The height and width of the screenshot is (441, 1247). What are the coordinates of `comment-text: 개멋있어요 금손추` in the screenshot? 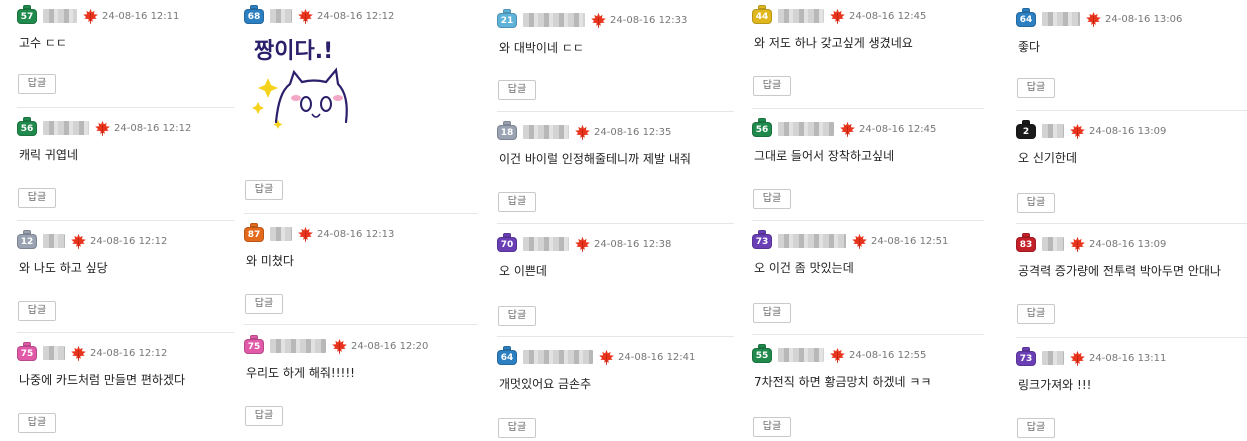 It's located at (545, 384).